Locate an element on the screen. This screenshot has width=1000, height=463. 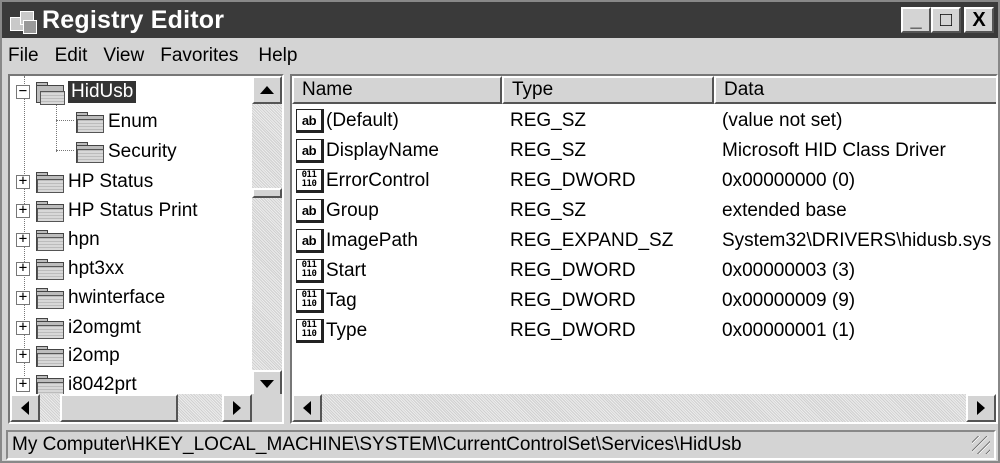
tree-item-hp-status-print: + HP Status Print is located at coordinates (107, 211).